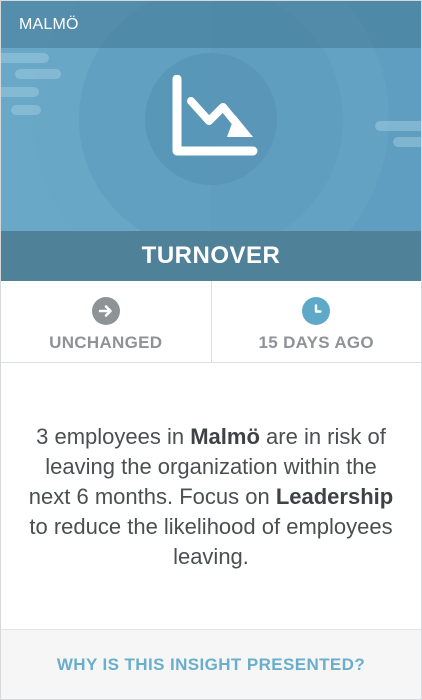 Image resolution: width=422 pixels, height=700 pixels. I want to click on title-bar: TURNOVER, so click(211, 256).